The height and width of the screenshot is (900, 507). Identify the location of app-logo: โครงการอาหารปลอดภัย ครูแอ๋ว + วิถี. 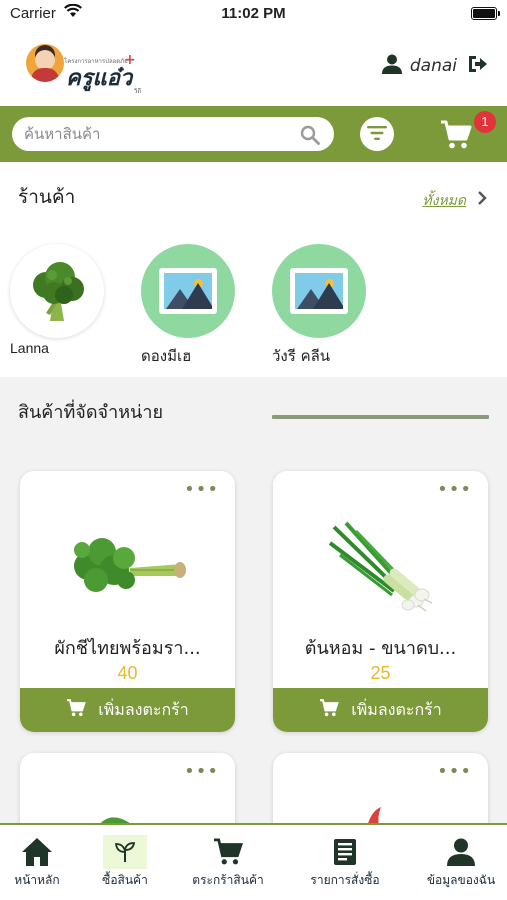
(86, 69).